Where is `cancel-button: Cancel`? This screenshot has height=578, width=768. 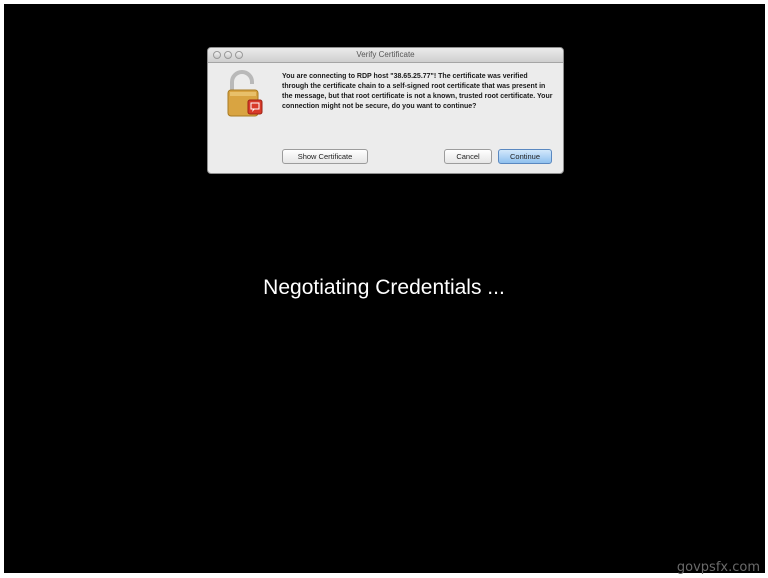 cancel-button: Cancel is located at coordinates (468, 156).